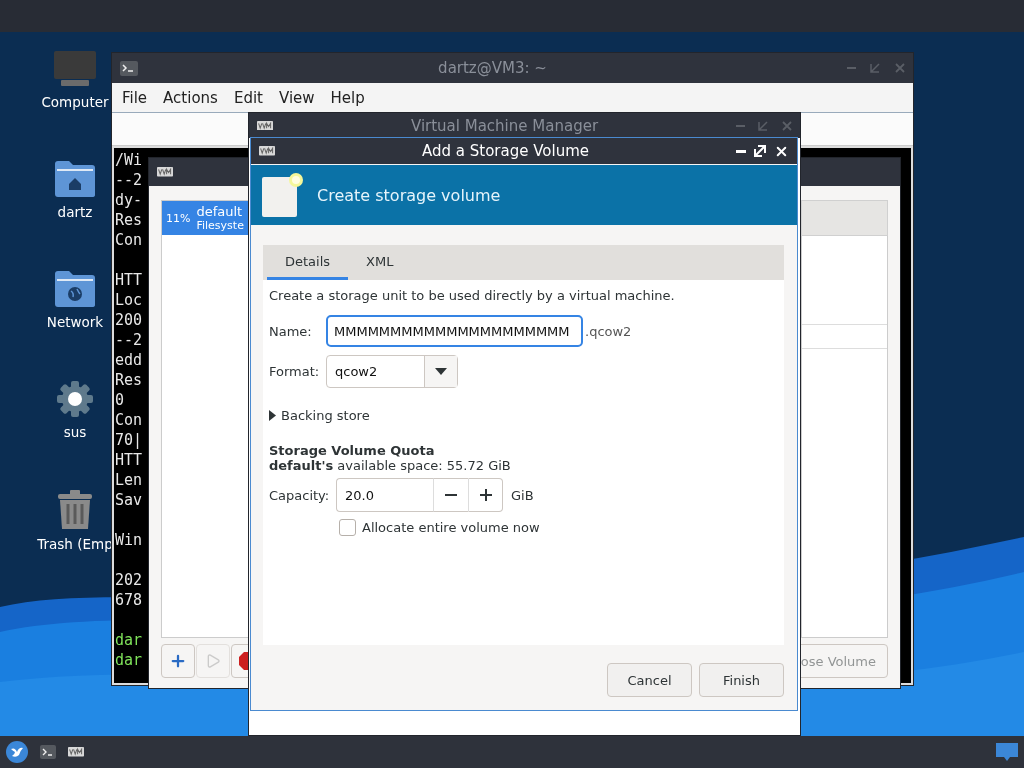  What do you see at coordinates (17, 752) in the screenshot?
I see `bird-logo-icon` at bounding box center [17, 752].